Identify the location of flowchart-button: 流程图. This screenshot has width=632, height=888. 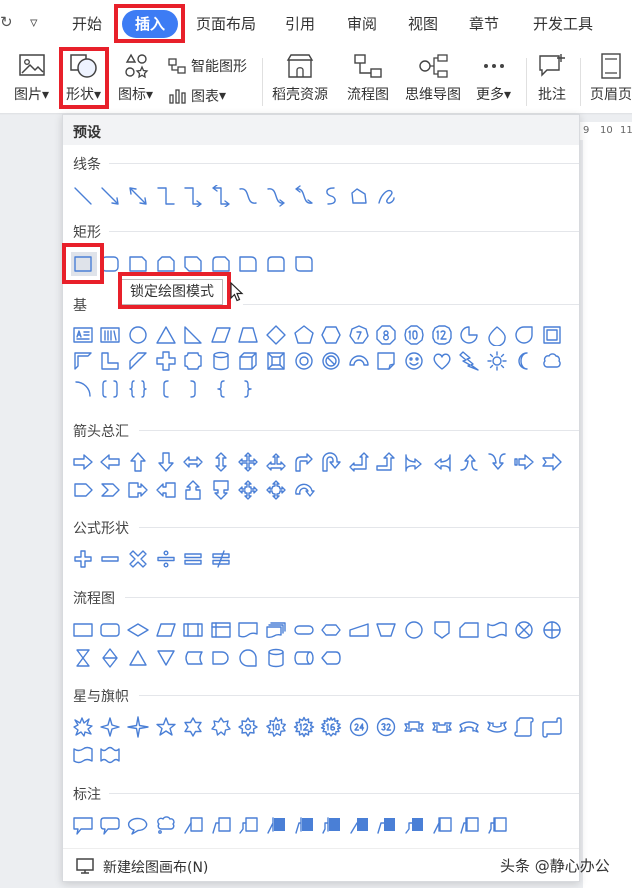
(368, 78).